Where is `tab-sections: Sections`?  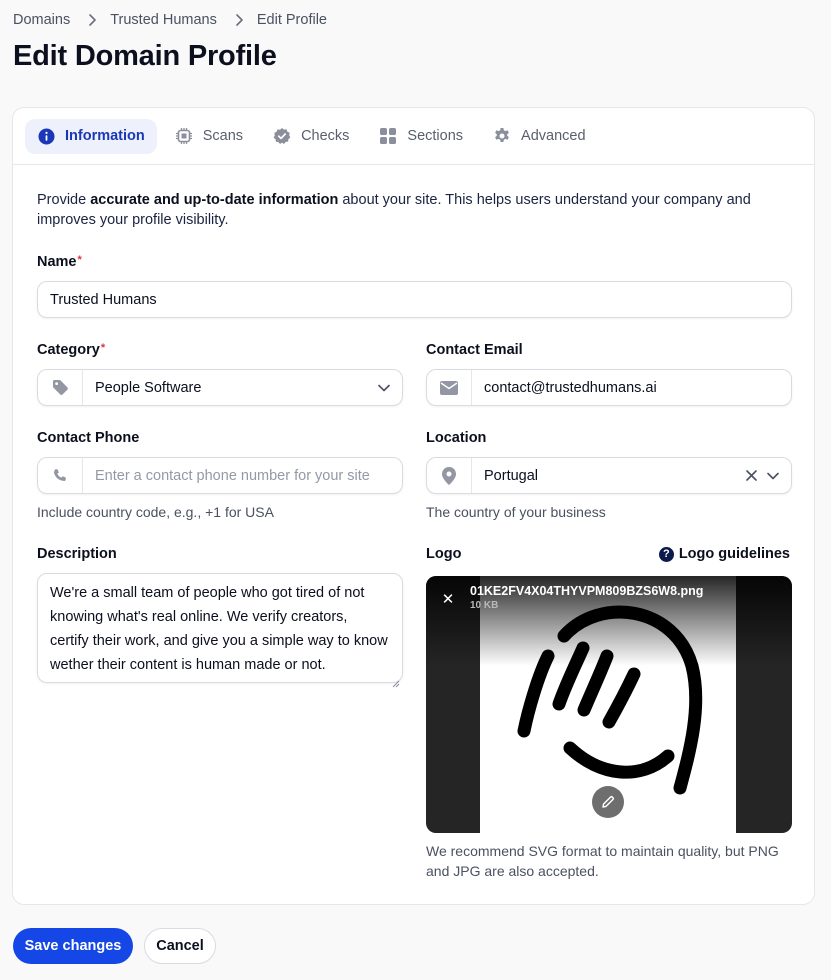
tab-sections: Sections is located at coordinates (421, 136).